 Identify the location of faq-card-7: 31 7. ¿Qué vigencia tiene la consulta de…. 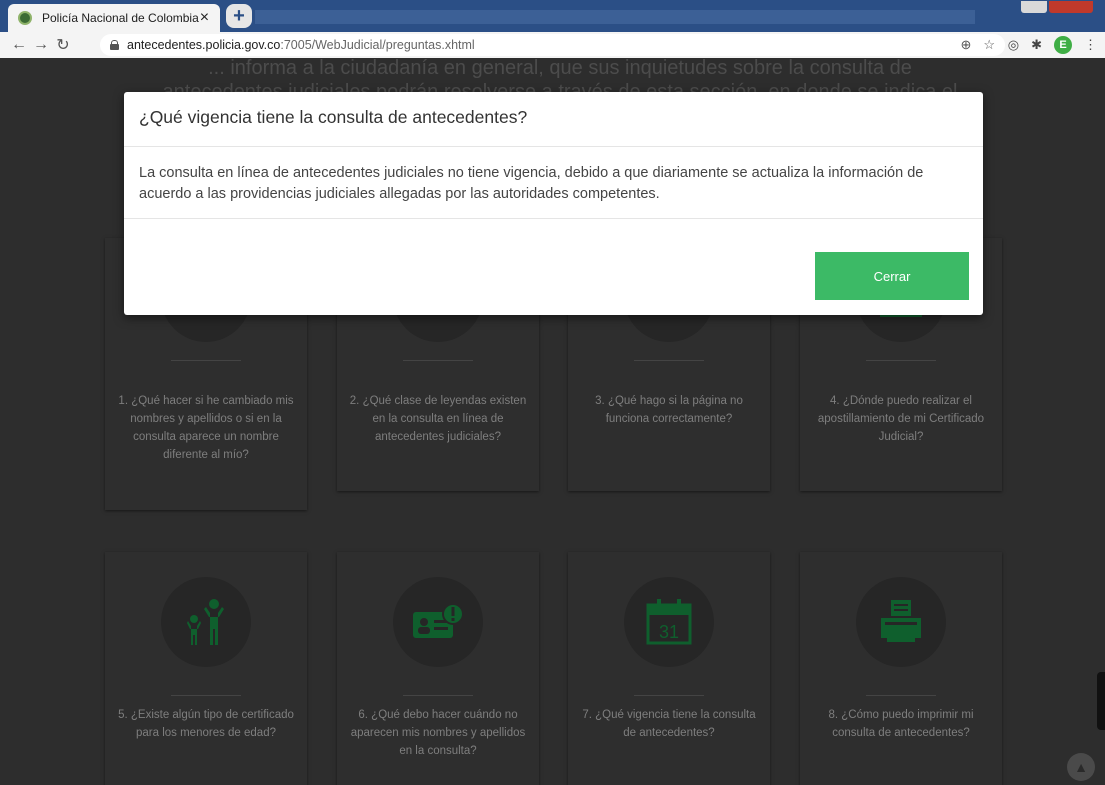
(669, 668).